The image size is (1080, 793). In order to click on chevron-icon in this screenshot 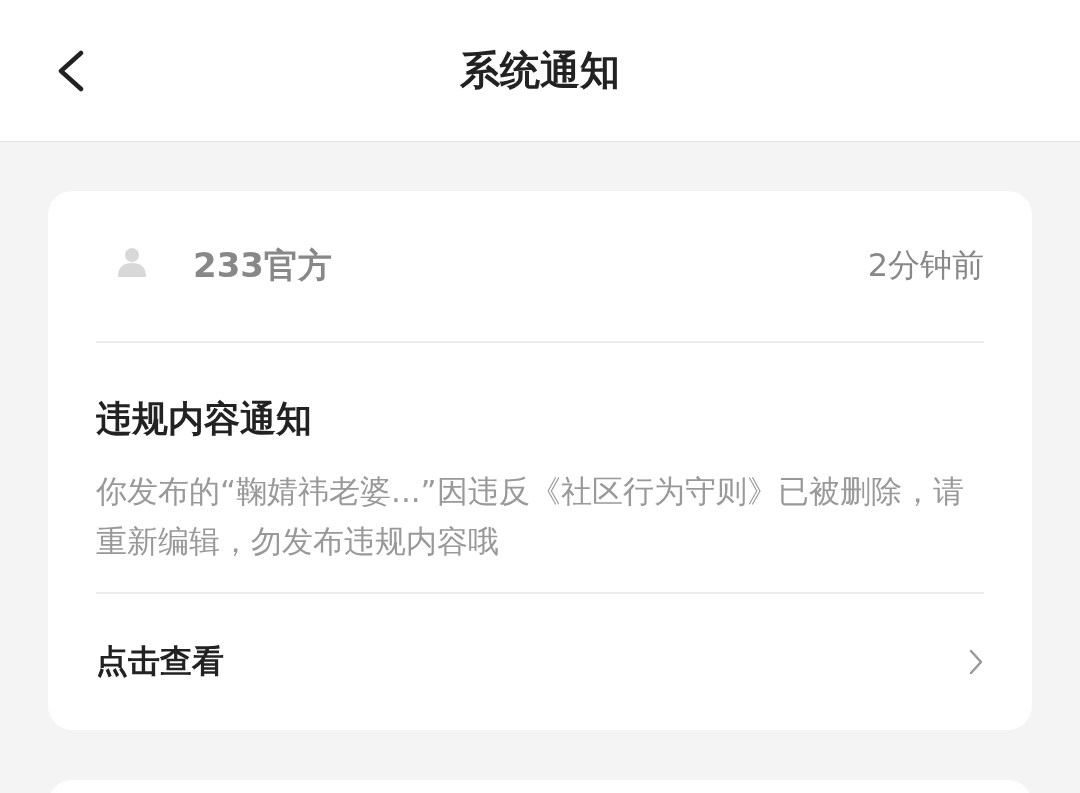, I will do `click(976, 662)`.